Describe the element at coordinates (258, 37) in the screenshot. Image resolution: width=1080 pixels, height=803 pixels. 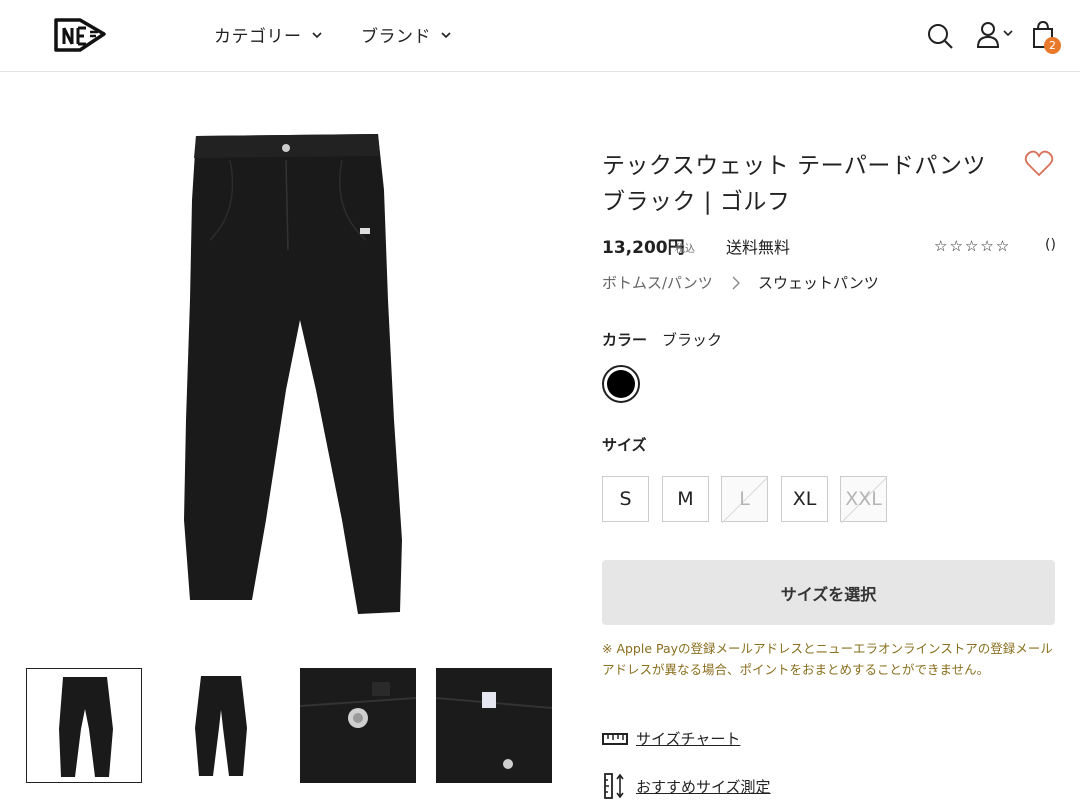
I see `nav-categories-label: カテゴリー` at that location.